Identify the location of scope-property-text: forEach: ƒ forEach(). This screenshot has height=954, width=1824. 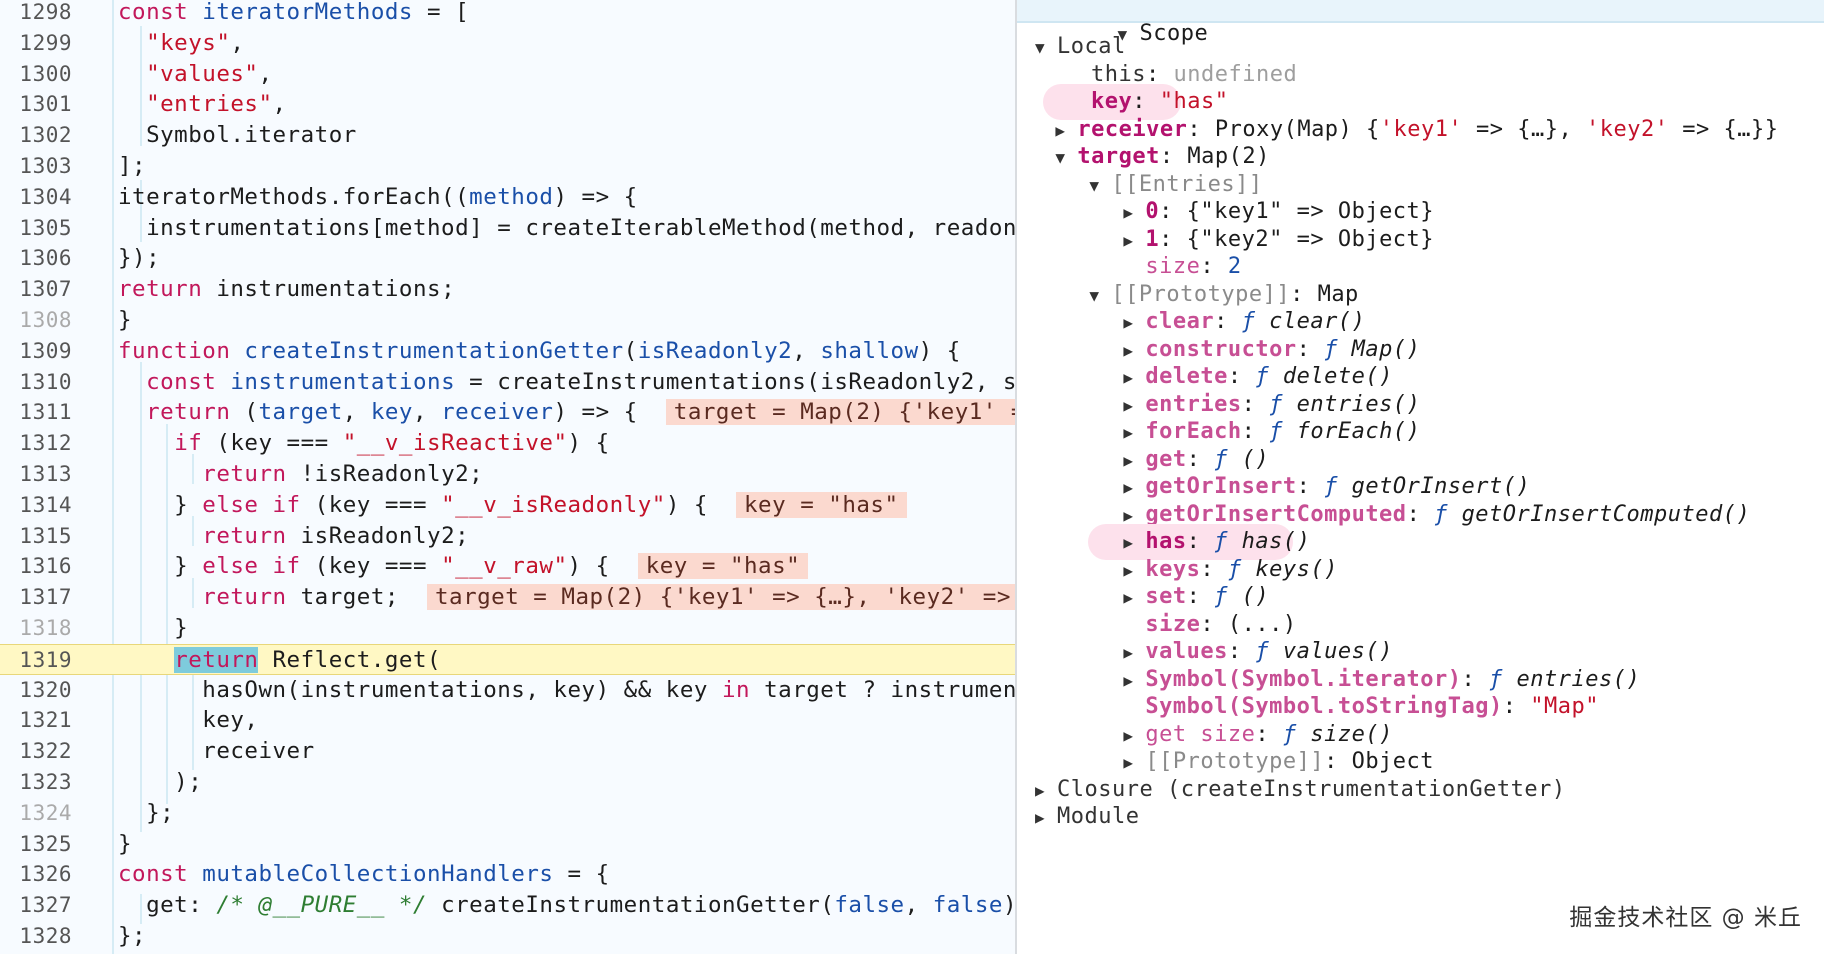
(1283, 431).